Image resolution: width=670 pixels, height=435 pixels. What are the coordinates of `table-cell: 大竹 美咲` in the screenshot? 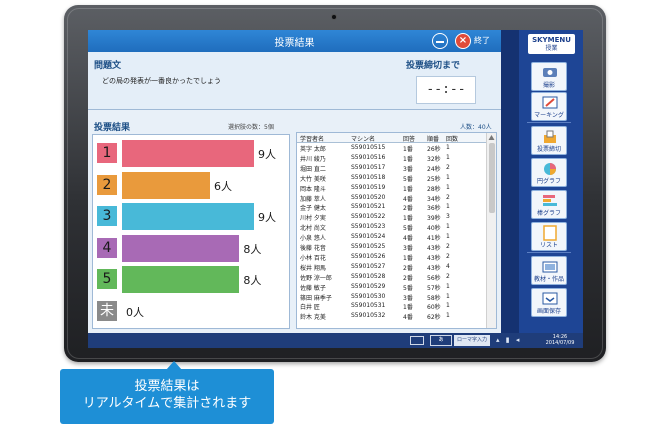 It's located at (313, 179).